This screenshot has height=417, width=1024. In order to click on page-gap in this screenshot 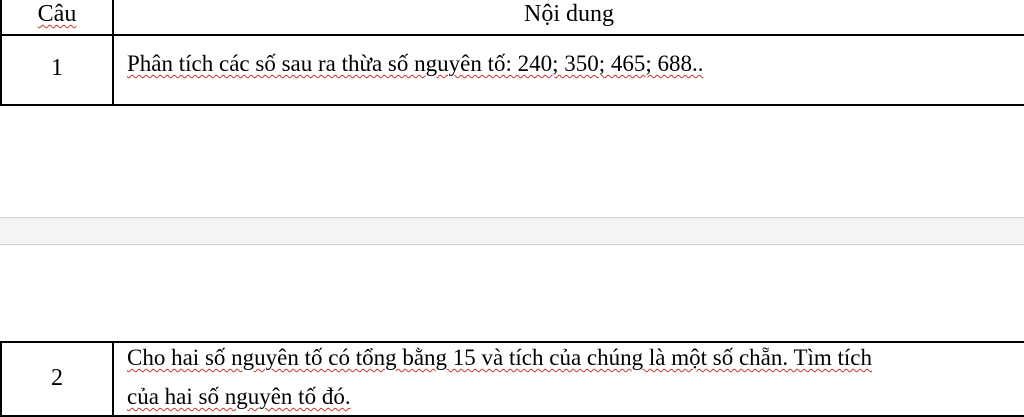, I will do `click(512, 231)`.